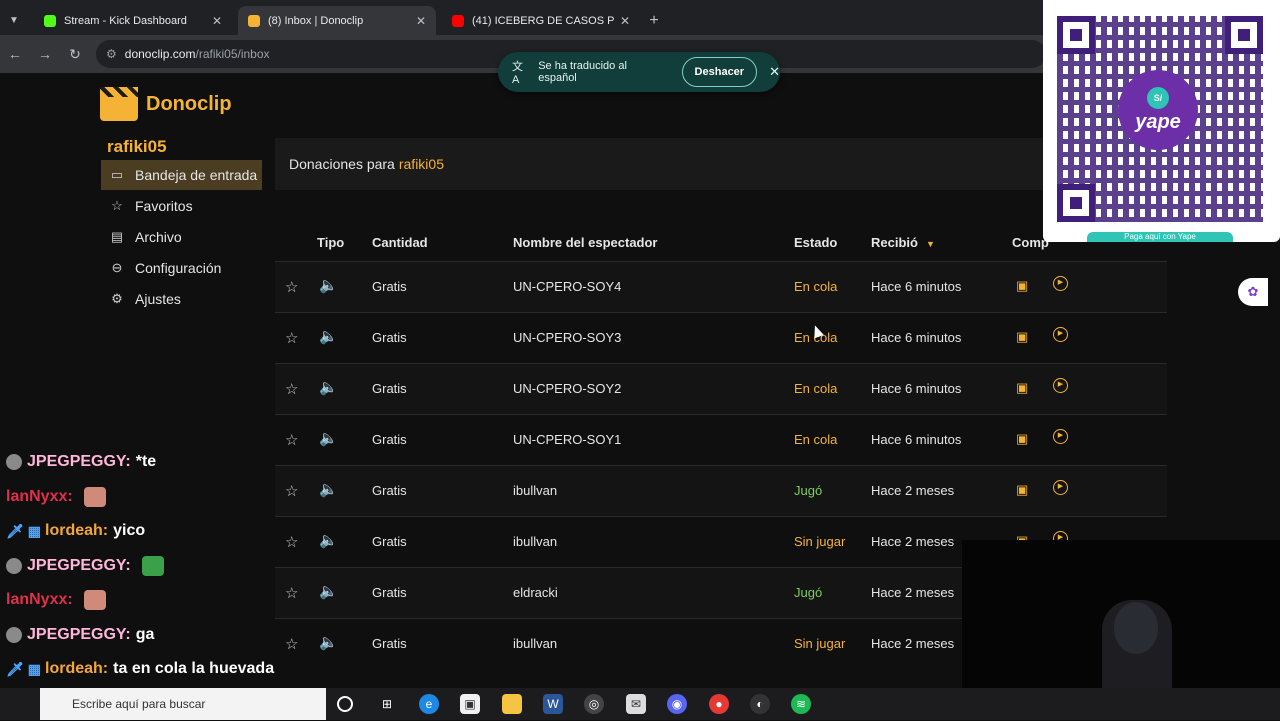  I want to click on column-recibio: Recibió ▼, so click(903, 242).